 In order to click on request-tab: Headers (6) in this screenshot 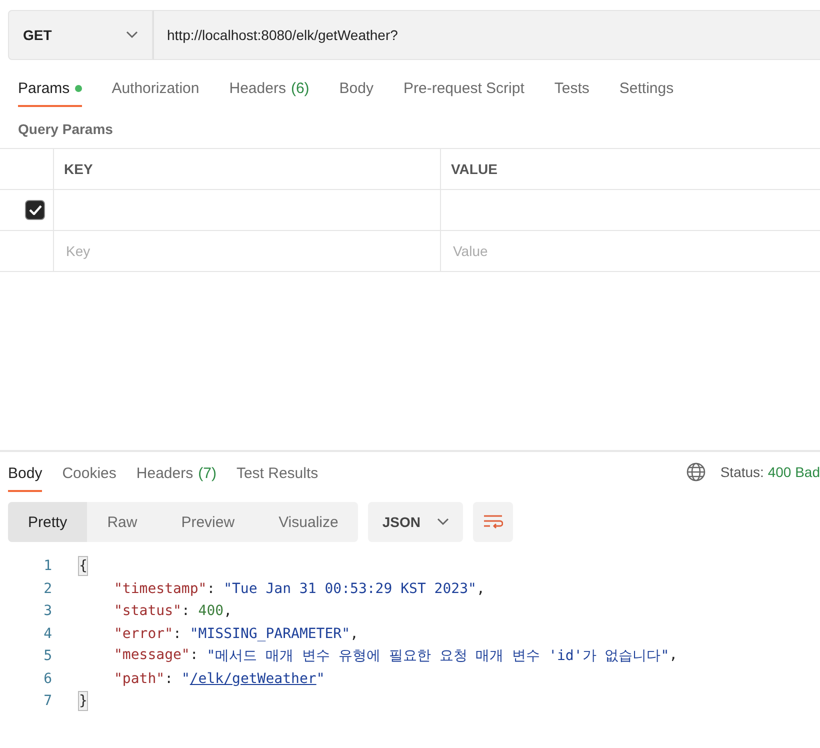, I will do `click(269, 93)`.